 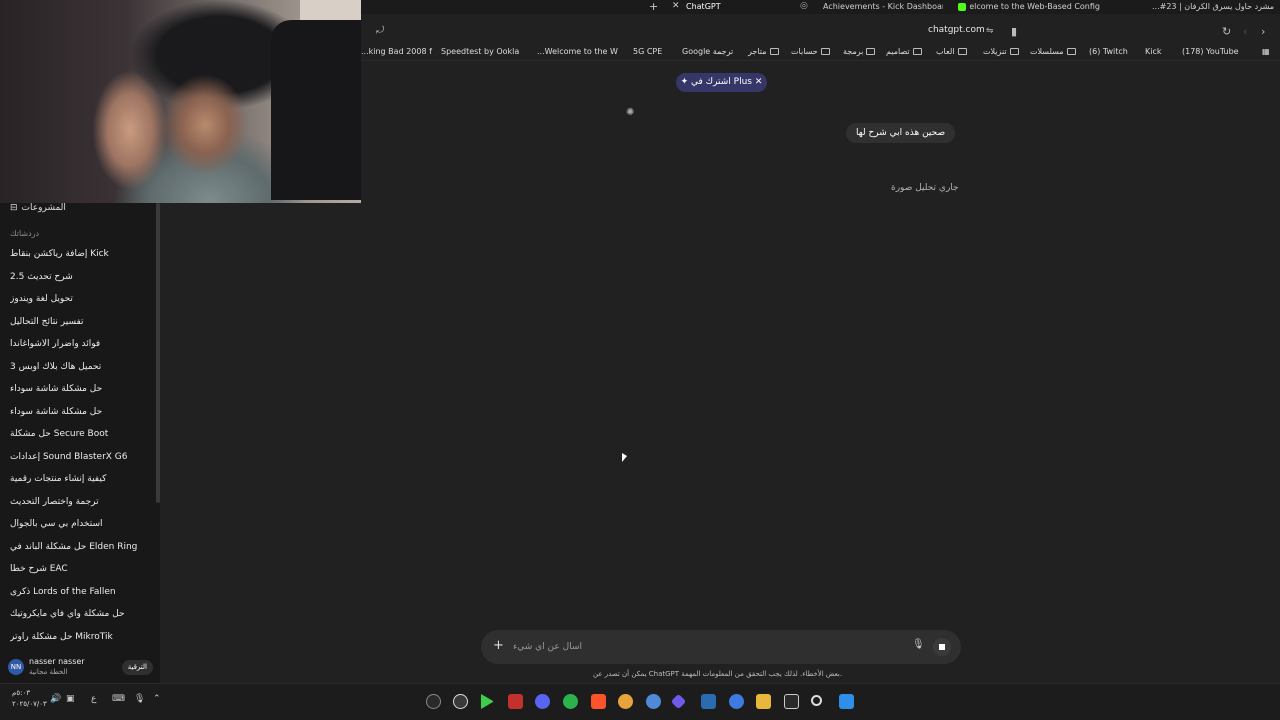 What do you see at coordinates (80, 502) in the screenshot?
I see `chat-item: ترجمة واختصار التحديث` at bounding box center [80, 502].